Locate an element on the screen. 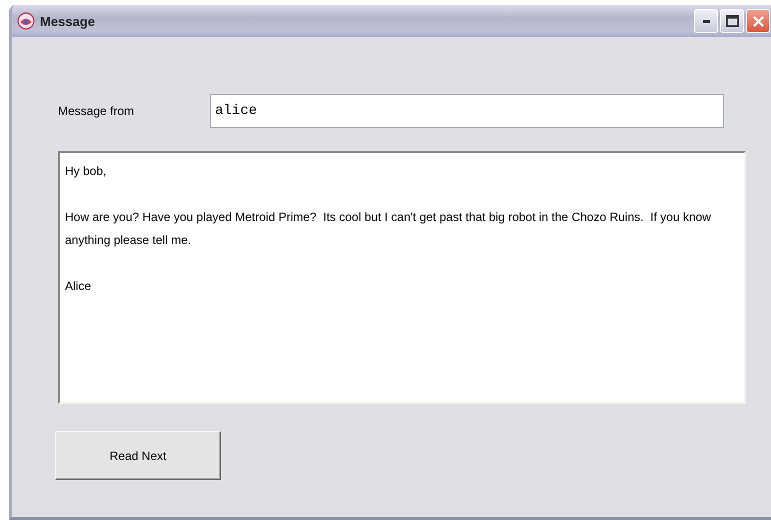 Image resolution: width=771 pixels, height=520 pixels. app-icon is located at coordinates (26, 21).